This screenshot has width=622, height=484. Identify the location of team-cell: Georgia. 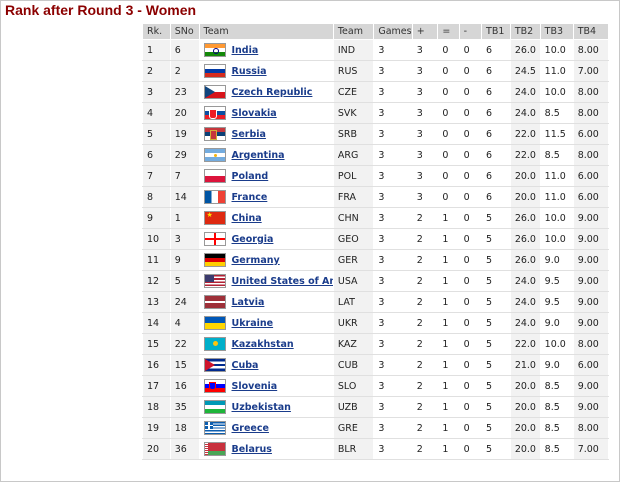
(266, 239).